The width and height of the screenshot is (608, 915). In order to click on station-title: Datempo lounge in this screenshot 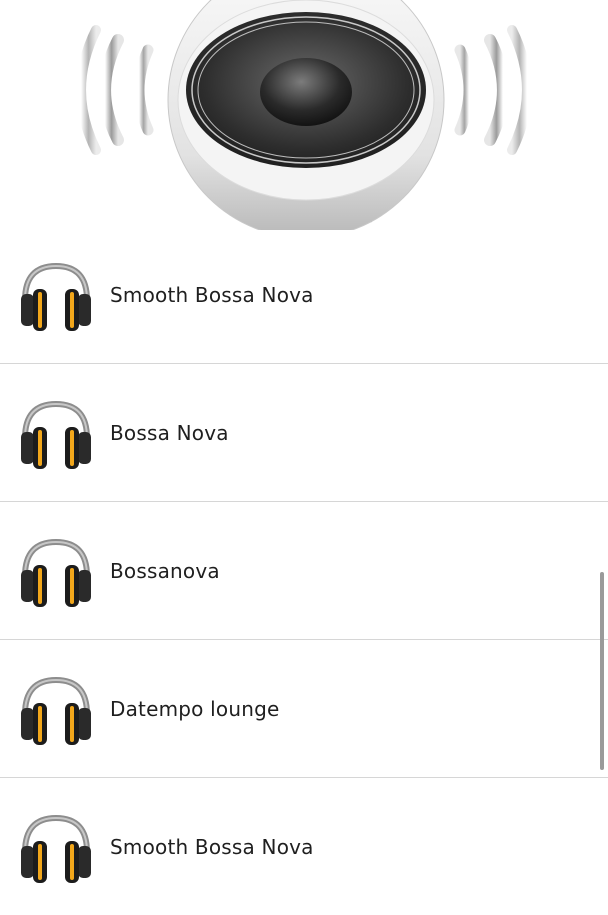, I will do `click(195, 708)`.